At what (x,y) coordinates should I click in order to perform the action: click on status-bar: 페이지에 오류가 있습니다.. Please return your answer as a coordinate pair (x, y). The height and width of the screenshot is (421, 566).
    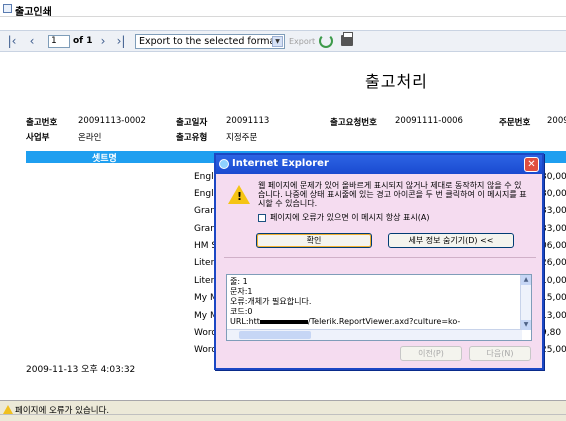
    Looking at the image, I should click on (283, 410).